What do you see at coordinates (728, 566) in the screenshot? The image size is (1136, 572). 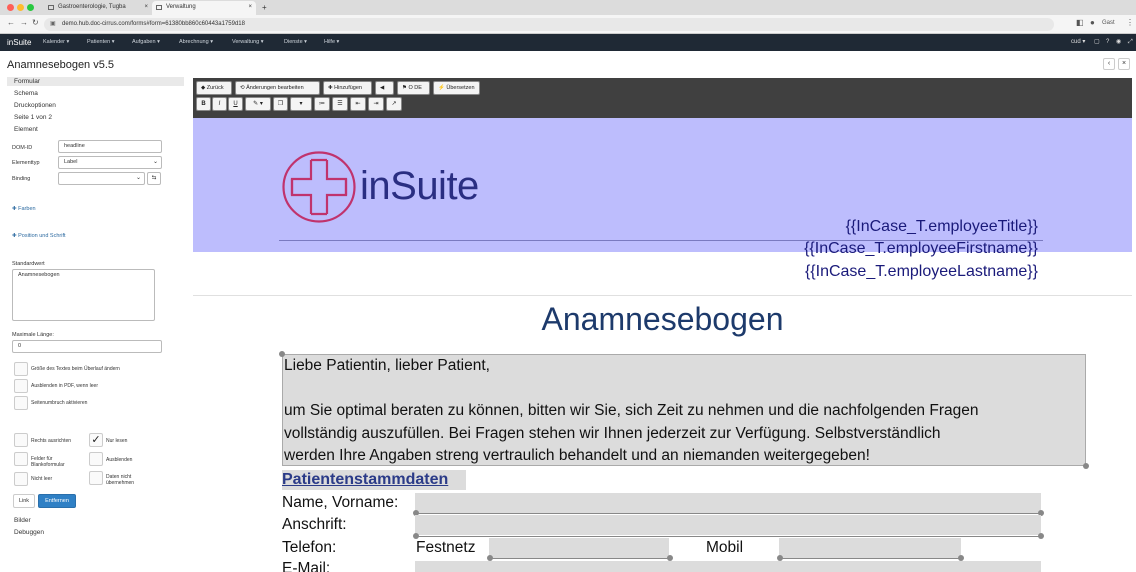 I see `email-field` at bounding box center [728, 566].